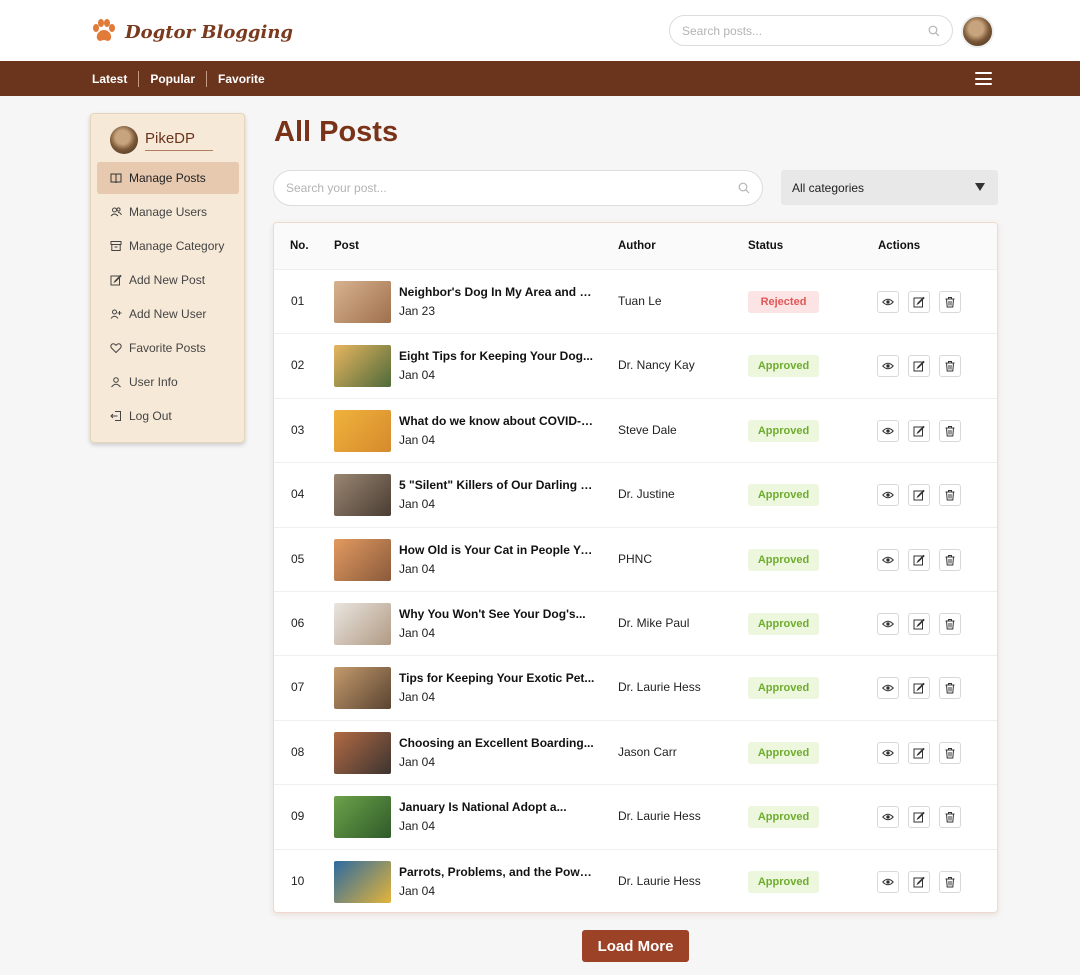  I want to click on sidebar-item-user-info: User Info, so click(168, 382).